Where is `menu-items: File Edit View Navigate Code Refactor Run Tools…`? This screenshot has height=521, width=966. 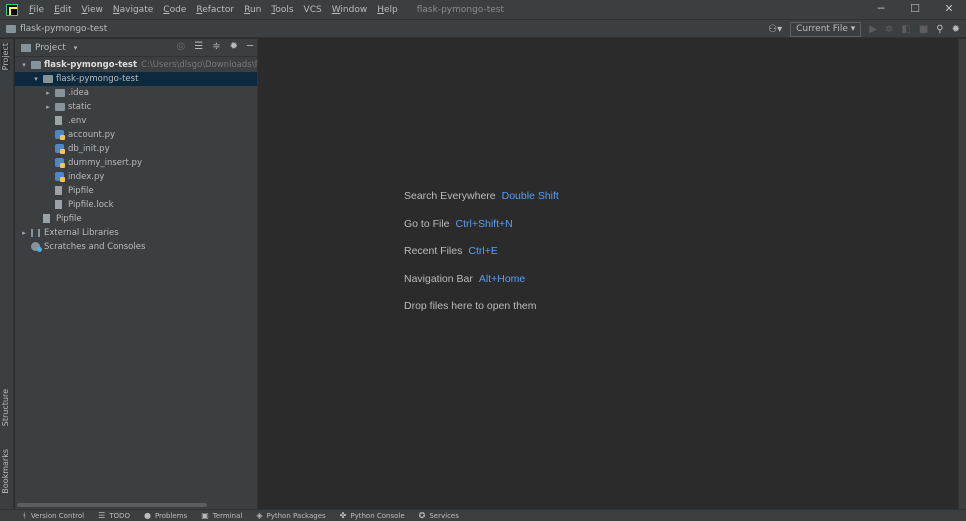 menu-items: File Edit View Navigate Code Refactor Run Tools… is located at coordinates (213, 10).